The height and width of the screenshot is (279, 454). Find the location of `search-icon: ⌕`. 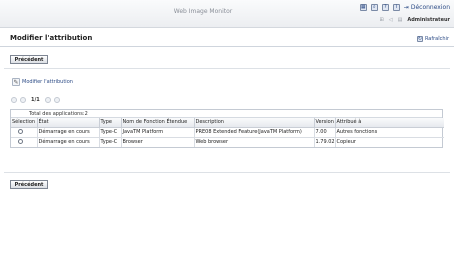

search-icon: ⌕ is located at coordinates (374, 7).